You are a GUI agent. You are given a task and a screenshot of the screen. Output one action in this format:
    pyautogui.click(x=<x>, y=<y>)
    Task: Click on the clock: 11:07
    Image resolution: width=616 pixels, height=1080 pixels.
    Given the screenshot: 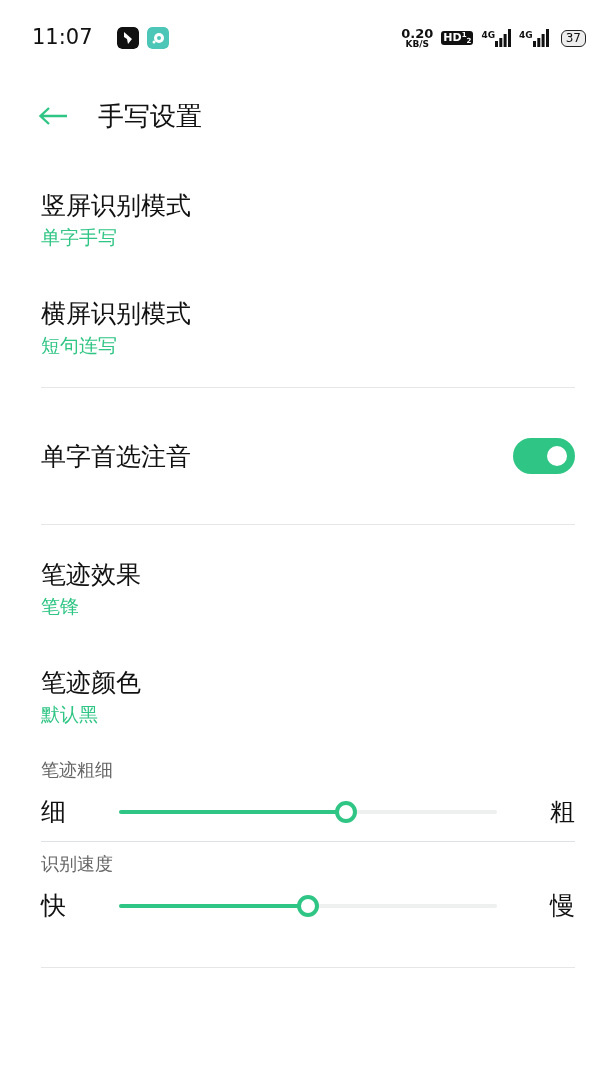 What is the action you would take?
    pyautogui.click(x=62, y=38)
    